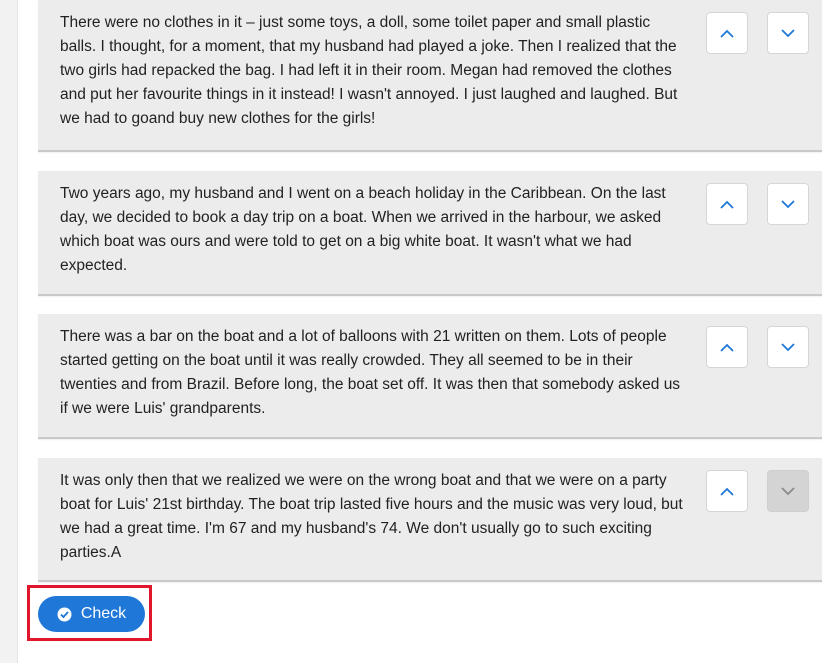  I want to click on check-circle-icon, so click(64, 614).